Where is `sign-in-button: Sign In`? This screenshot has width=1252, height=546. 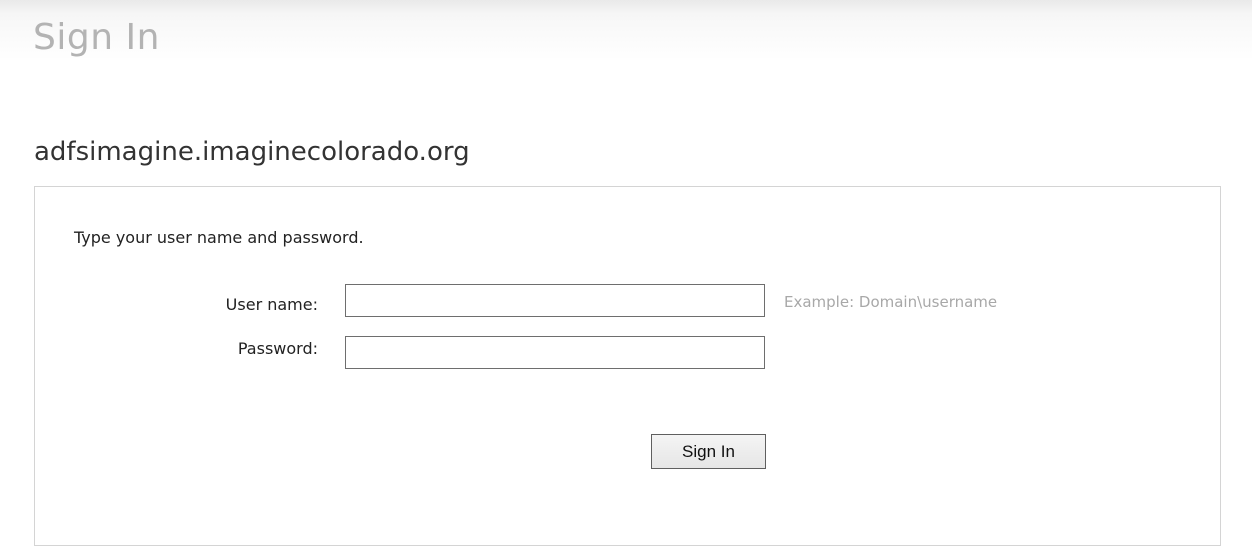 sign-in-button: Sign In is located at coordinates (708, 451).